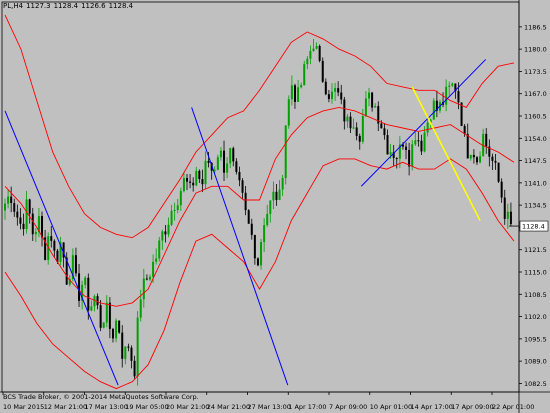  Describe the element at coordinates (472, 407) in the screenshot. I see `time-tick-label: 17 Apr 09:00` at that location.